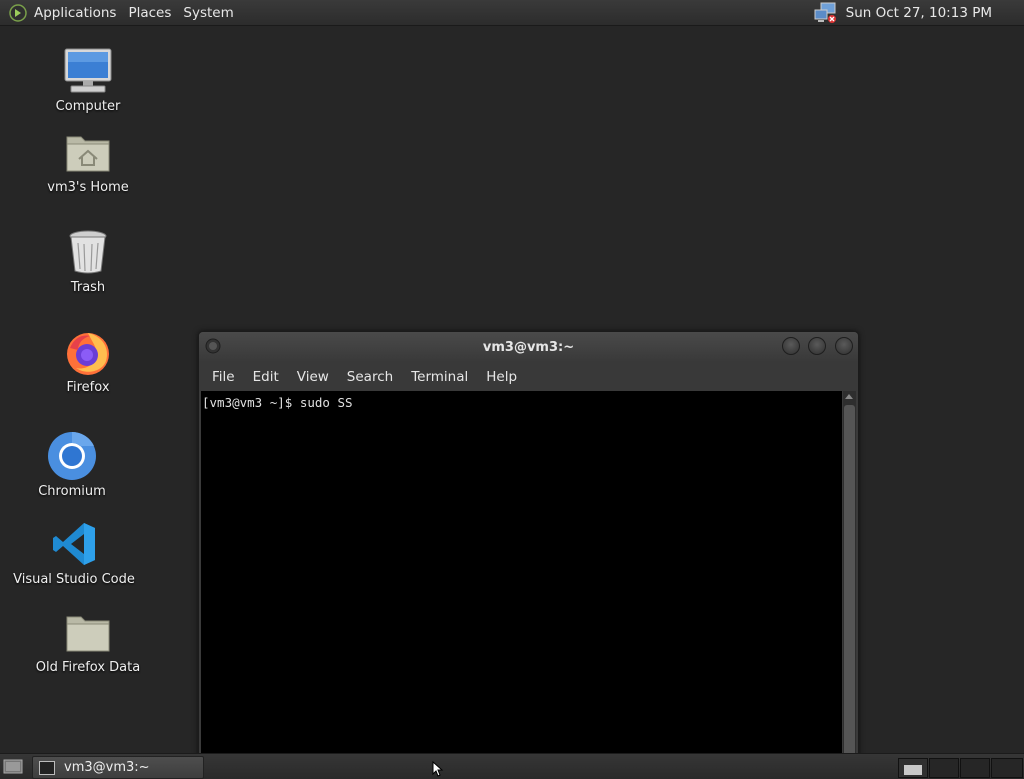  Describe the element at coordinates (88, 287) in the screenshot. I see `desktop-icon-label: Trash` at that location.